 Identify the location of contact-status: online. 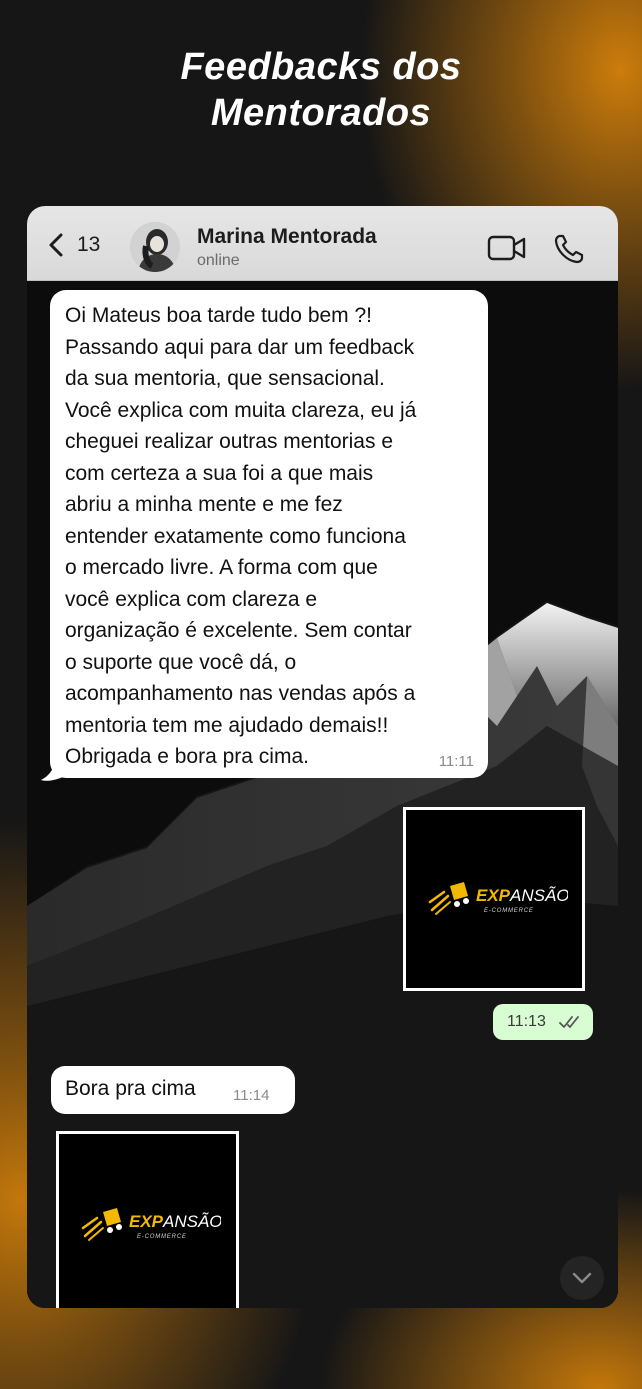
(218, 260).